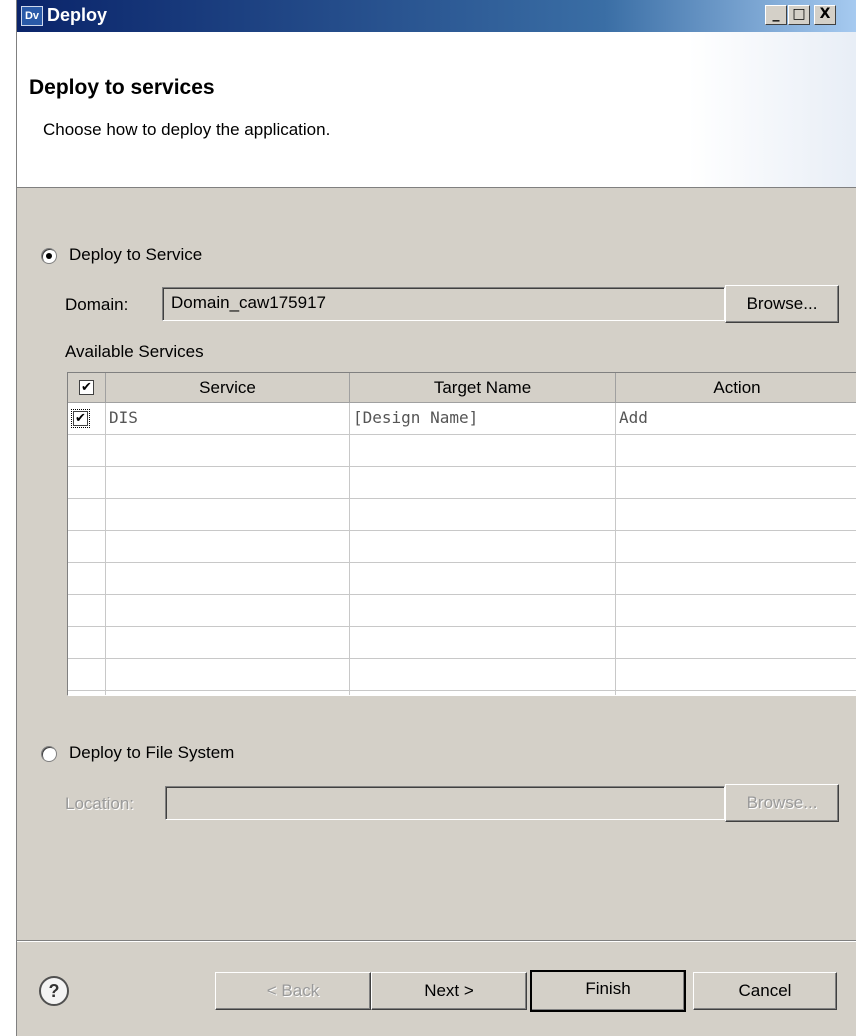 The width and height of the screenshot is (856, 1036). What do you see at coordinates (54, 991) in the screenshot?
I see `help-icon: ?` at bounding box center [54, 991].